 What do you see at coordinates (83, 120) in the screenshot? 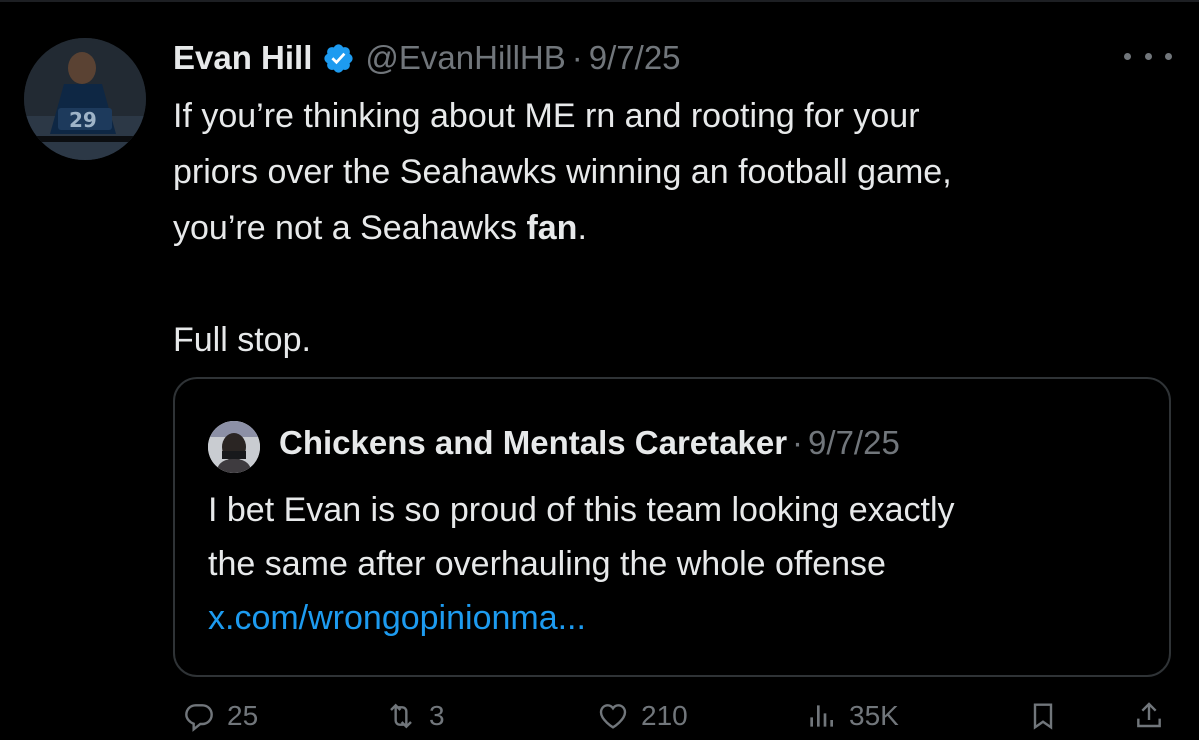
I see `svg-text: 29` at bounding box center [83, 120].